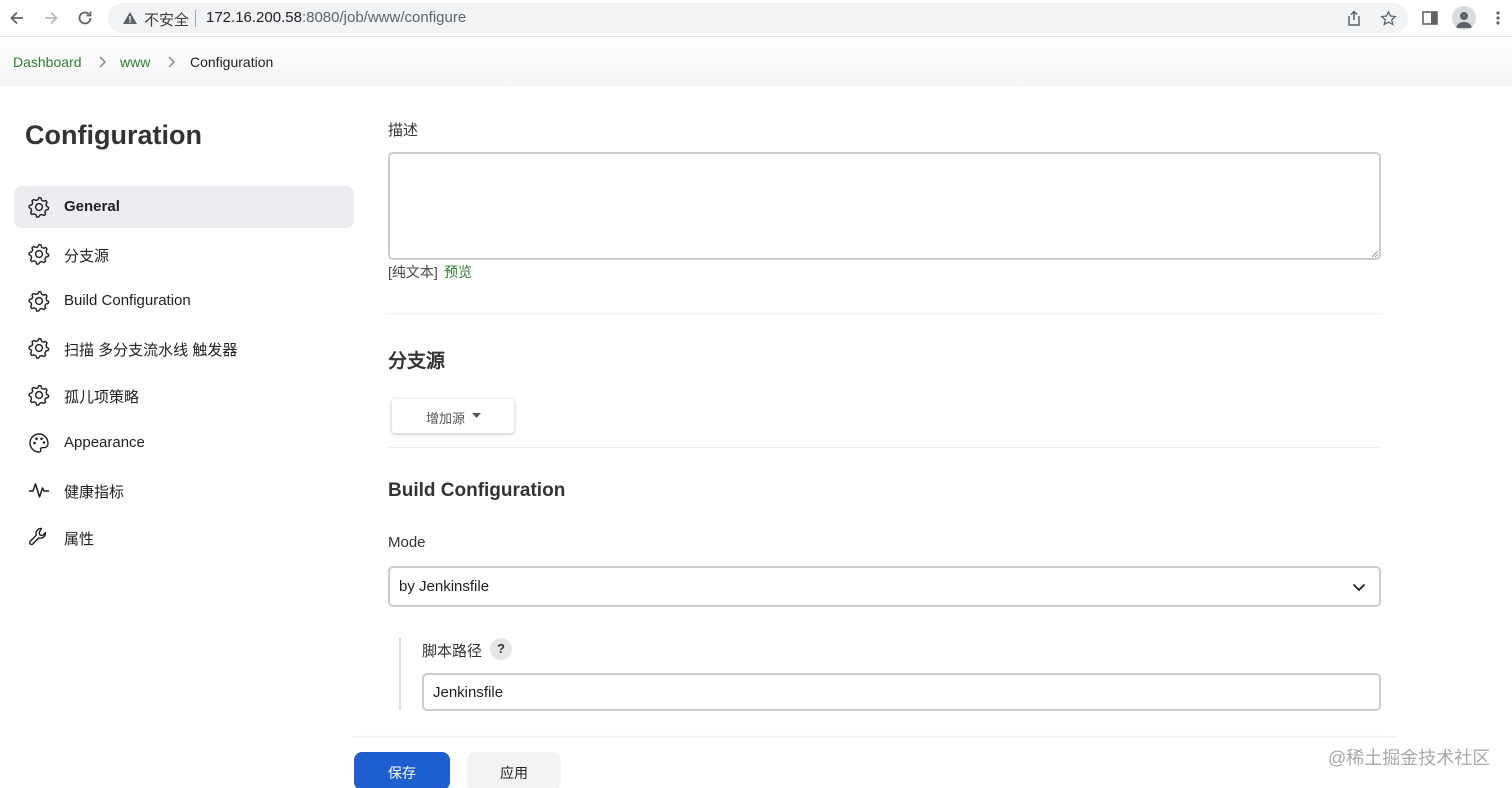  I want to click on url-text: 172.16.200.58:8080/job/www/configure, so click(336, 17).